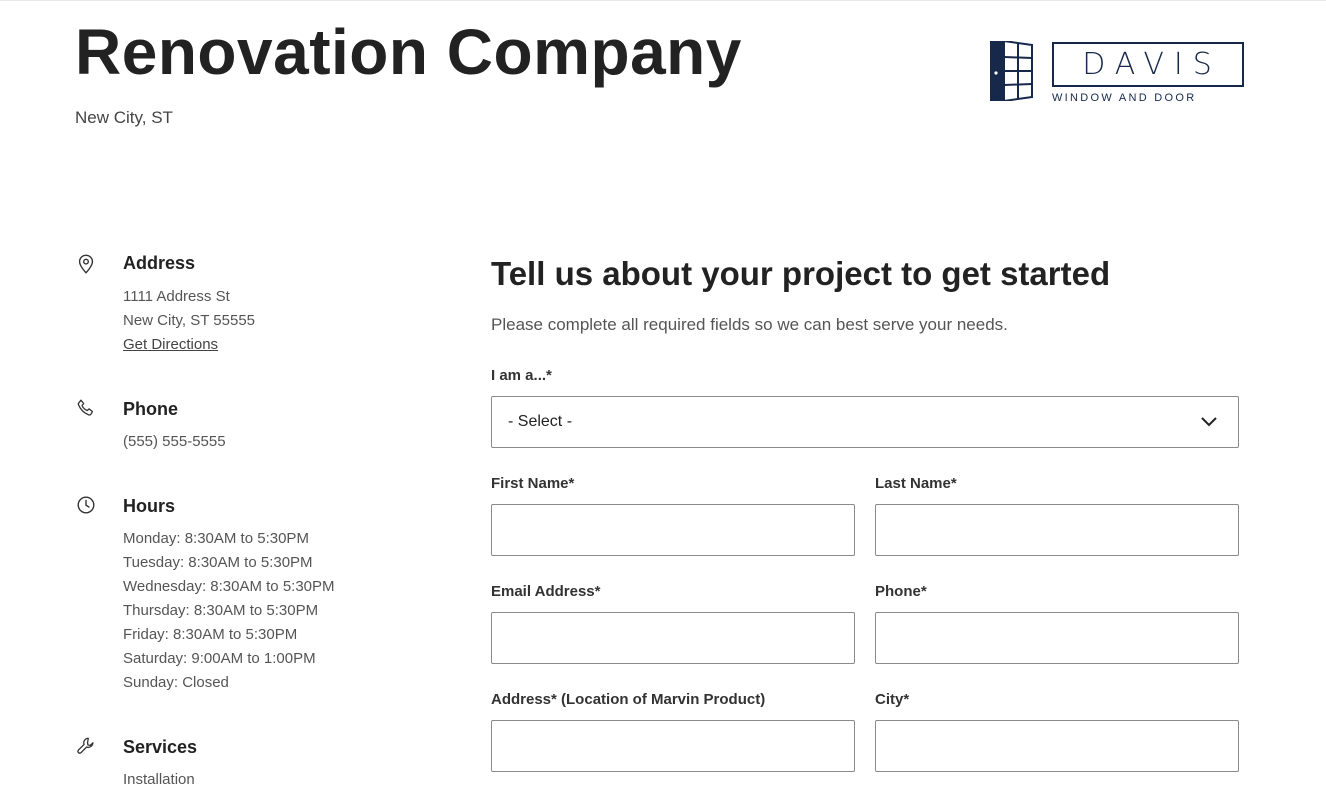 The width and height of the screenshot is (1326, 794). I want to click on map-pin-icon, so click(86, 264).